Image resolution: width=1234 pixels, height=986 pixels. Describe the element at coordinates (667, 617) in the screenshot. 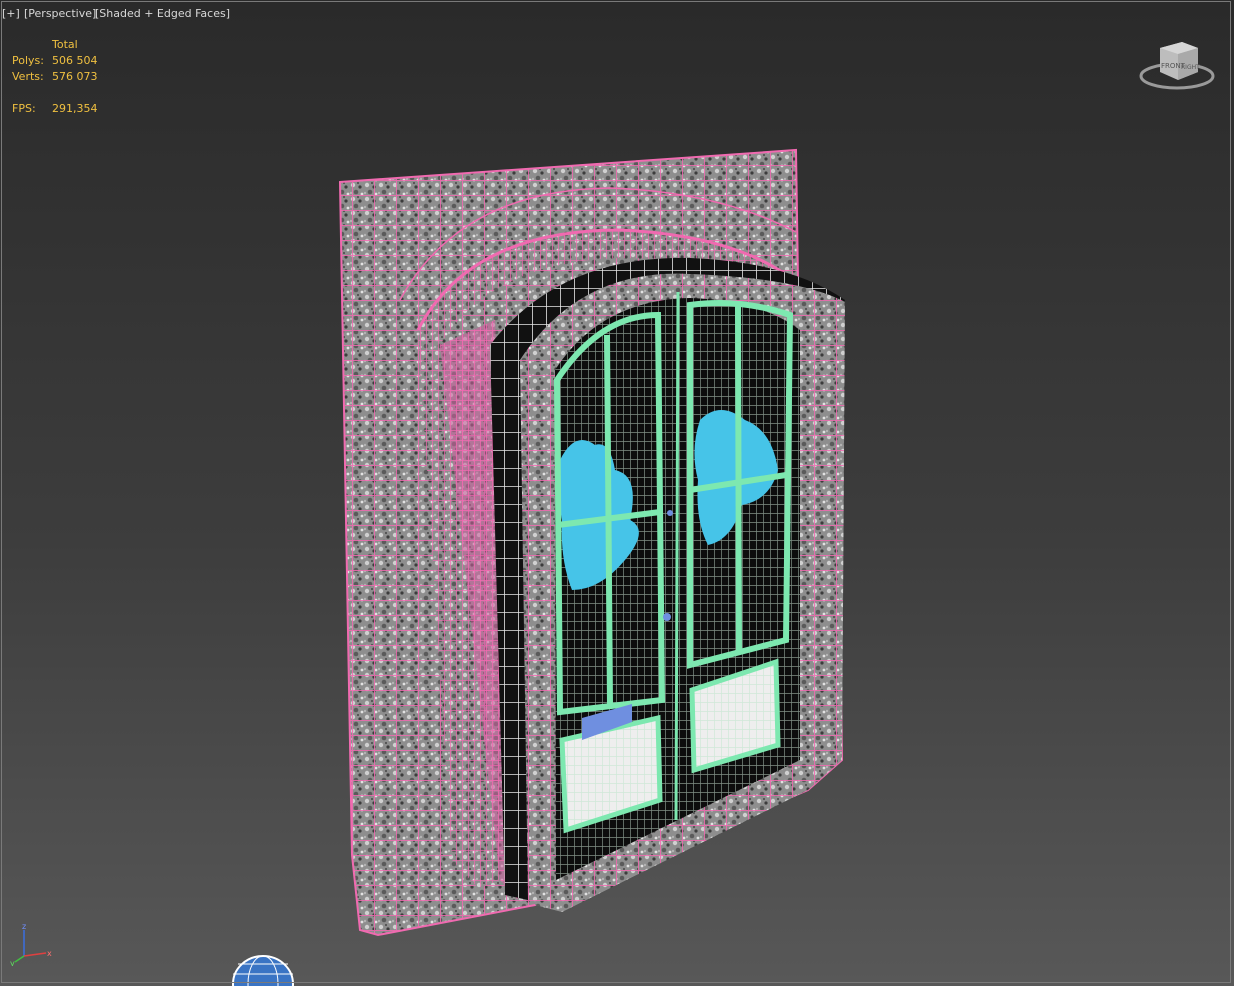

I see `door-handle-left` at that location.